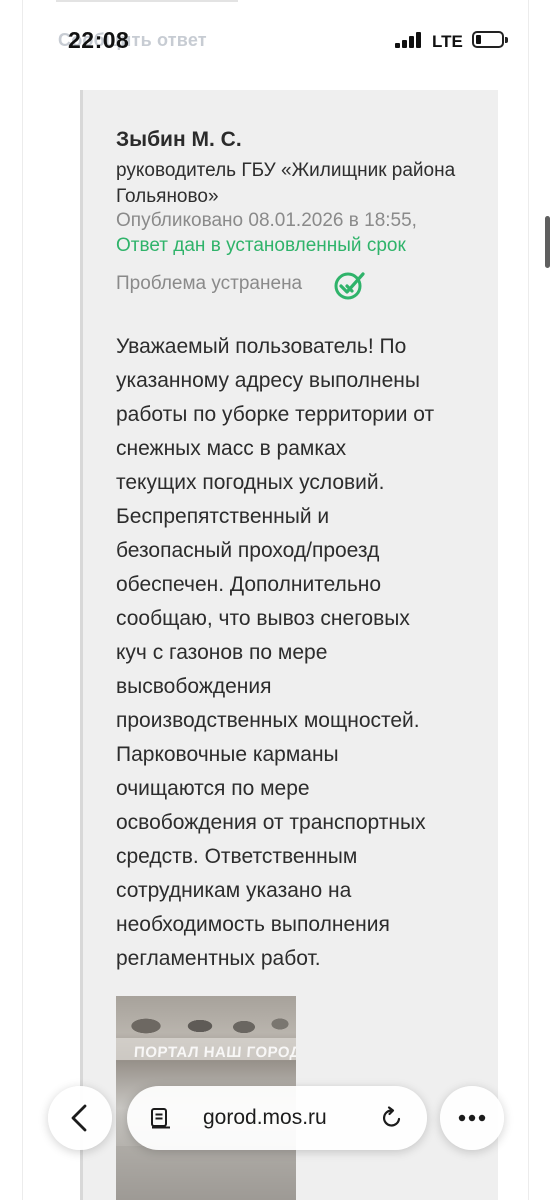 The width and height of the screenshot is (554, 1200). I want to click on answer-text-line: освобождения от транспортных, so click(271, 822).